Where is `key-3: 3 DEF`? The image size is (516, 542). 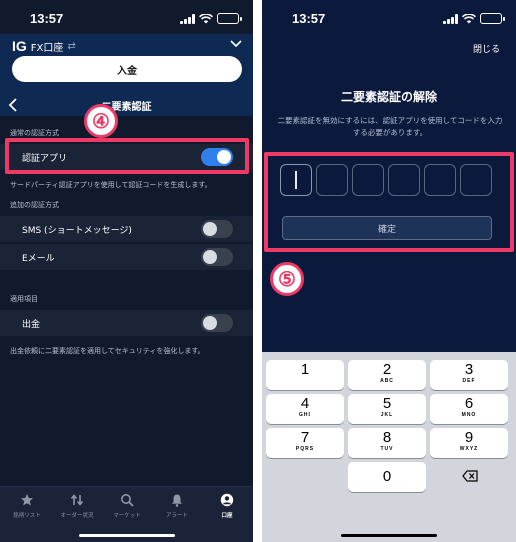 key-3: 3 DEF is located at coordinates (469, 375).